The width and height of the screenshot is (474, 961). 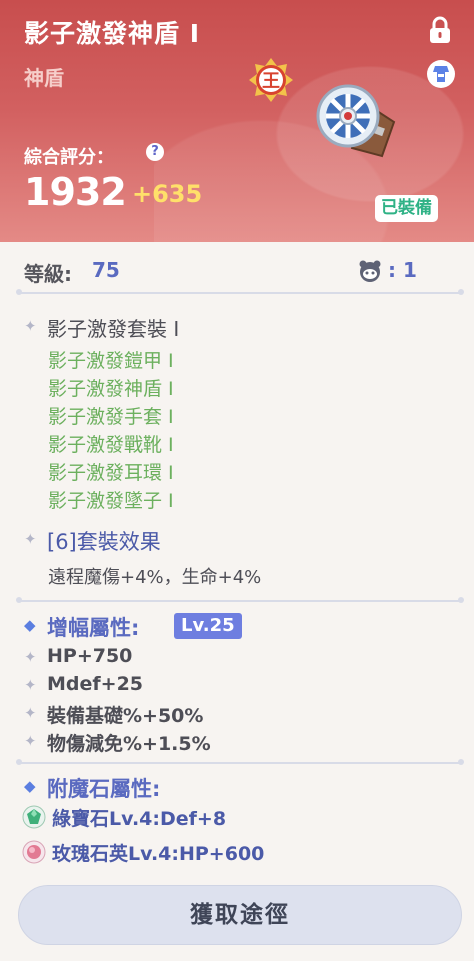 What do you see at coordinates (104, 789) in the screenshot?
I see `enchant-title: 附魔石屬性:` at bounding box center [104, 789].